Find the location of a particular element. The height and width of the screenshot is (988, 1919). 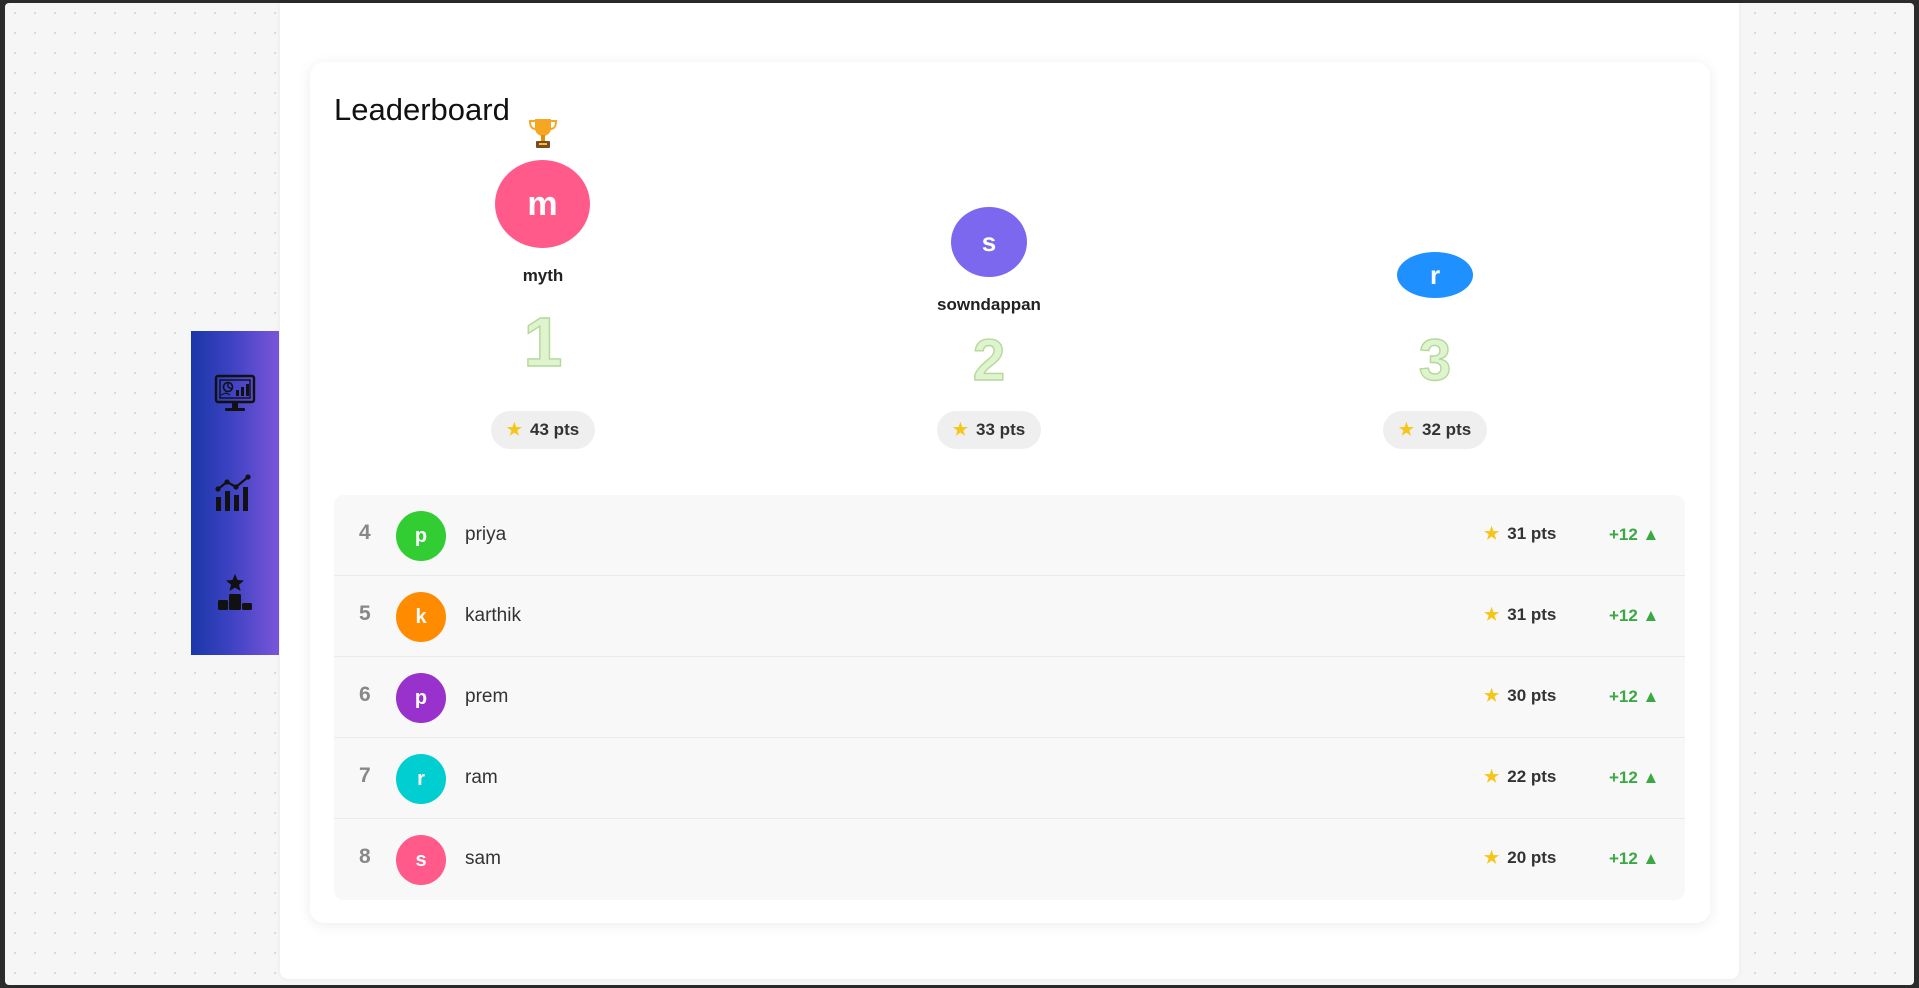

rank-number: 1 is located at coordinates (543, 341).